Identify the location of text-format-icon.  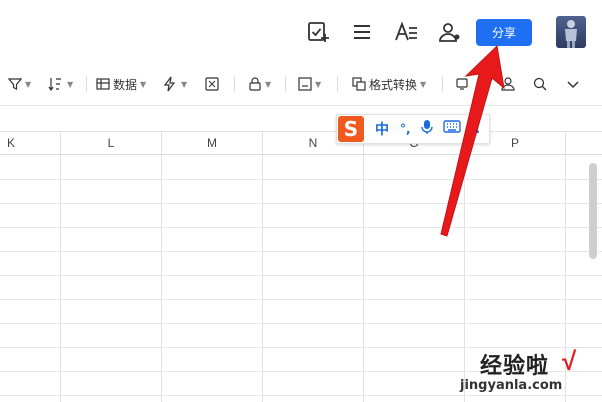
(406, 32).